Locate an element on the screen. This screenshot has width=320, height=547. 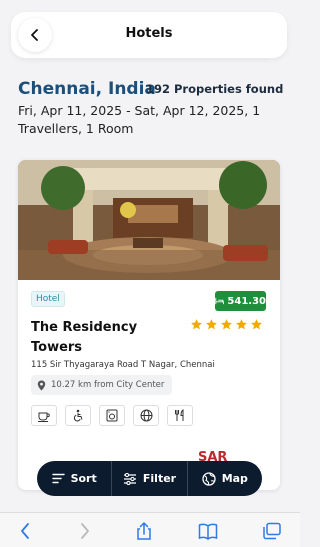
city-title: Chennai, India is located at coordinates (87, 89).